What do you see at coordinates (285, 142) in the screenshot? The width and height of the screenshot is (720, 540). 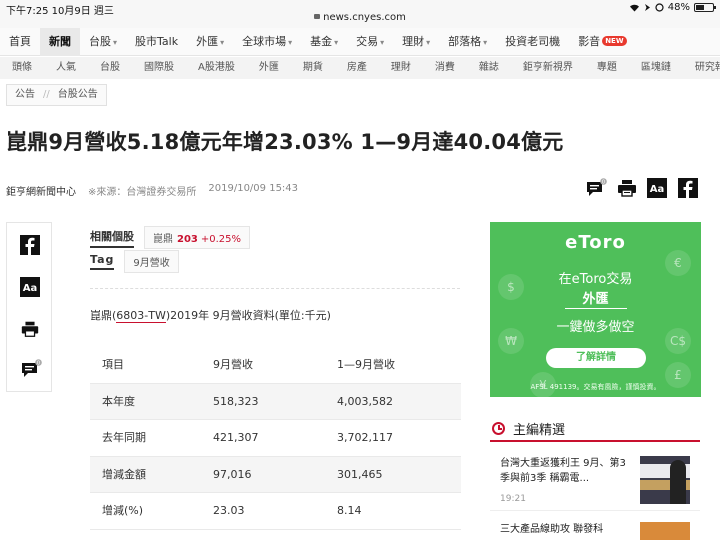 I see `article-title: 崑鼎9月營收5.18億元年增23.03% 1—9月達40.04億元` at bounding box center [285, 142].